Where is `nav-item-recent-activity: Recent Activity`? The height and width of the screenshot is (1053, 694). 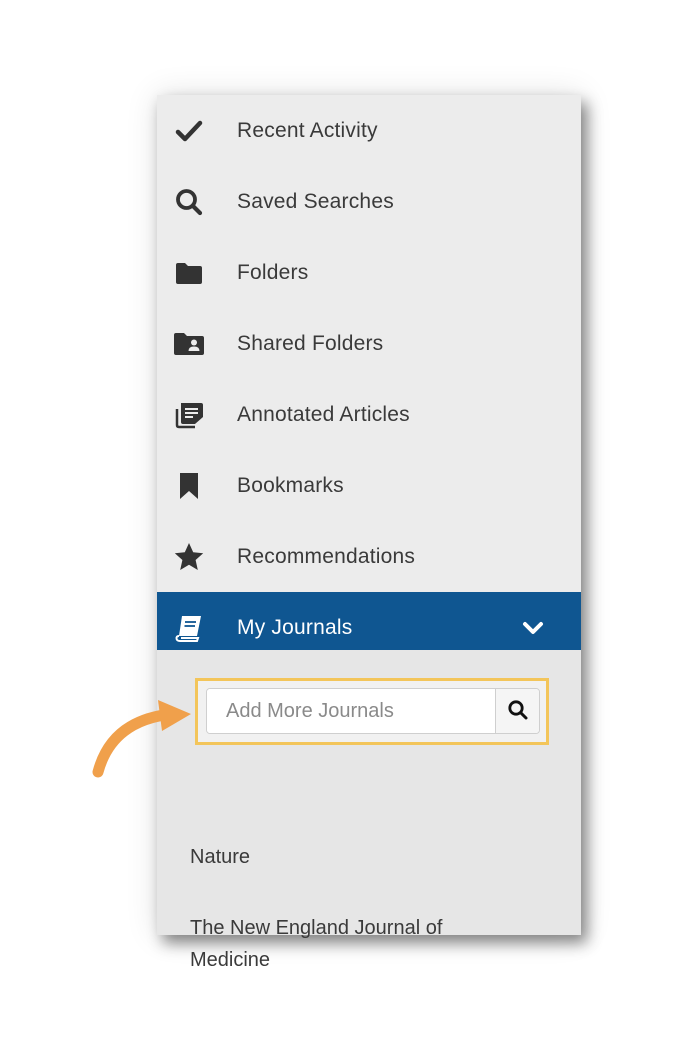
nav-item-recent-activity: Recent Activity is located at coordinates (369, 130).